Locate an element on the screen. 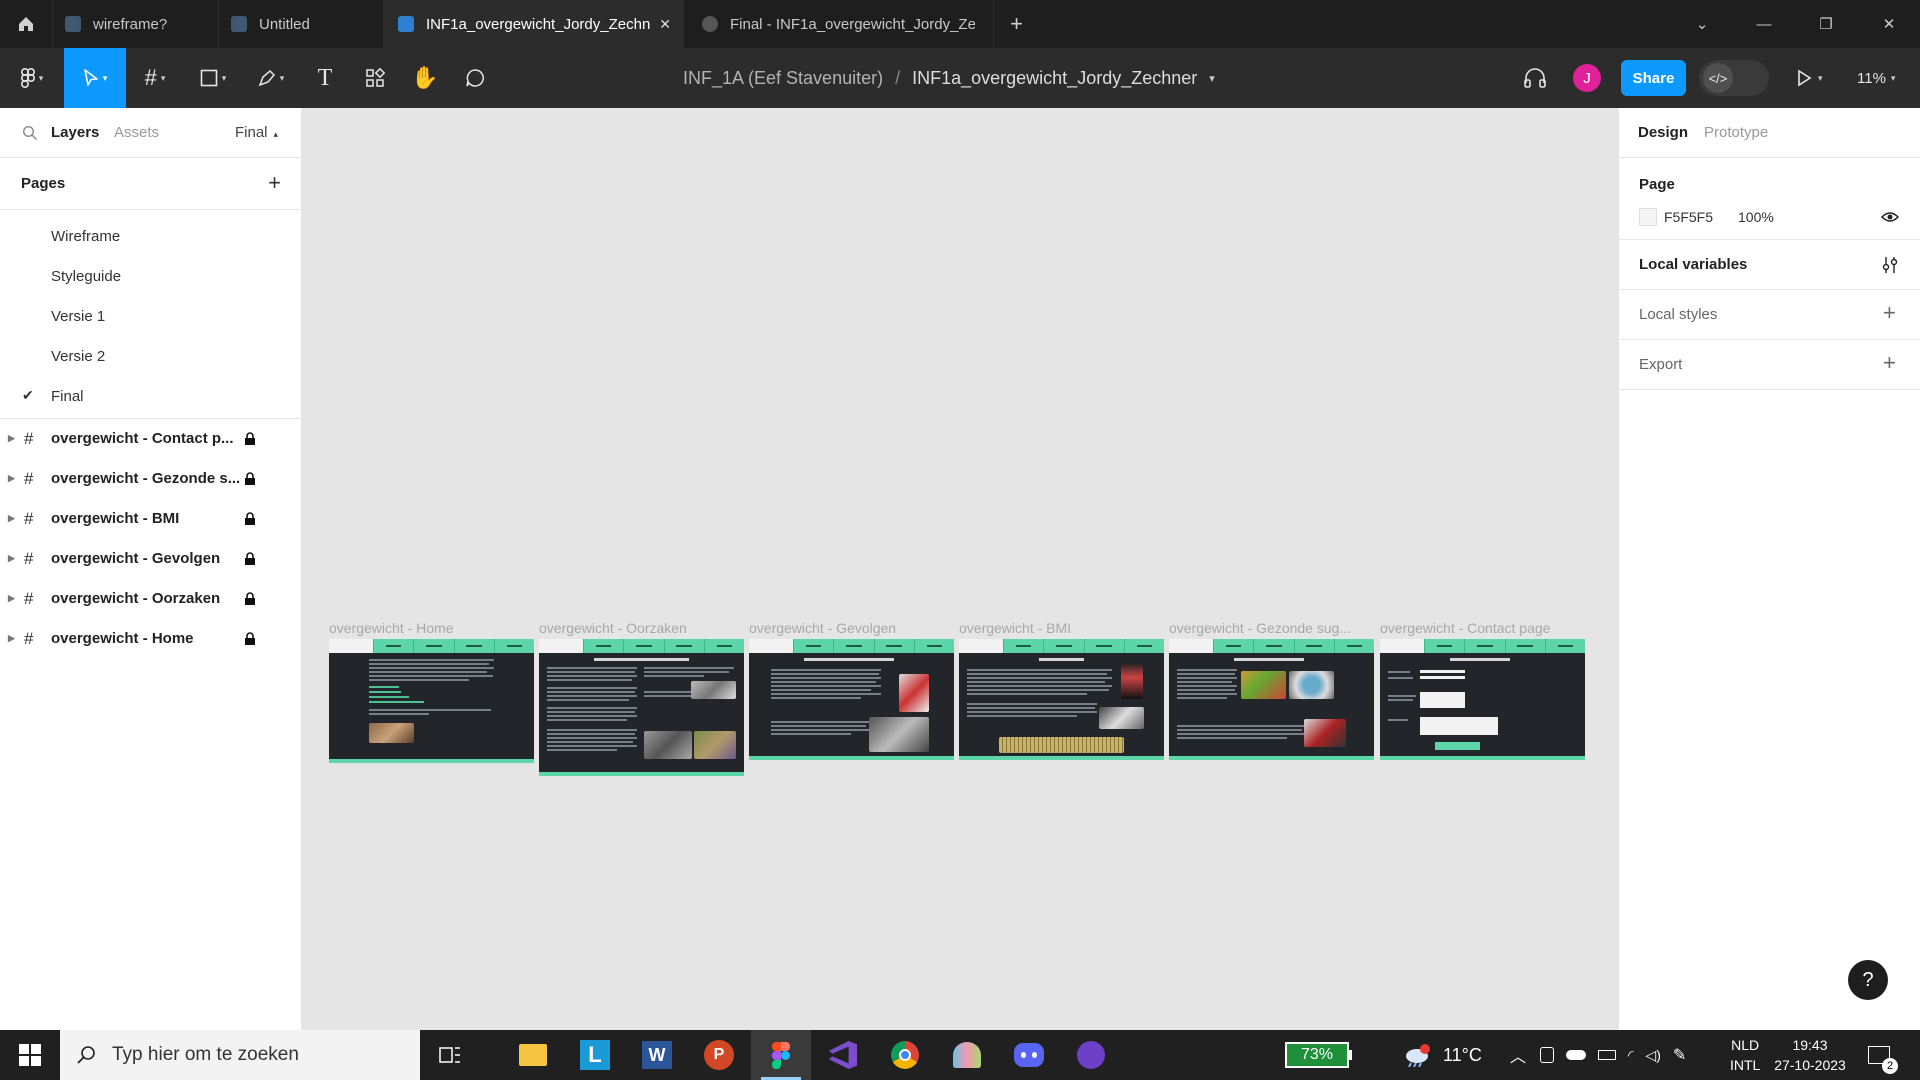 Image resolution: width=1920 pixels, height=1080 pixels. taskbar-search: Typ hier om te zoeken is located at coordinates (240, 1055).